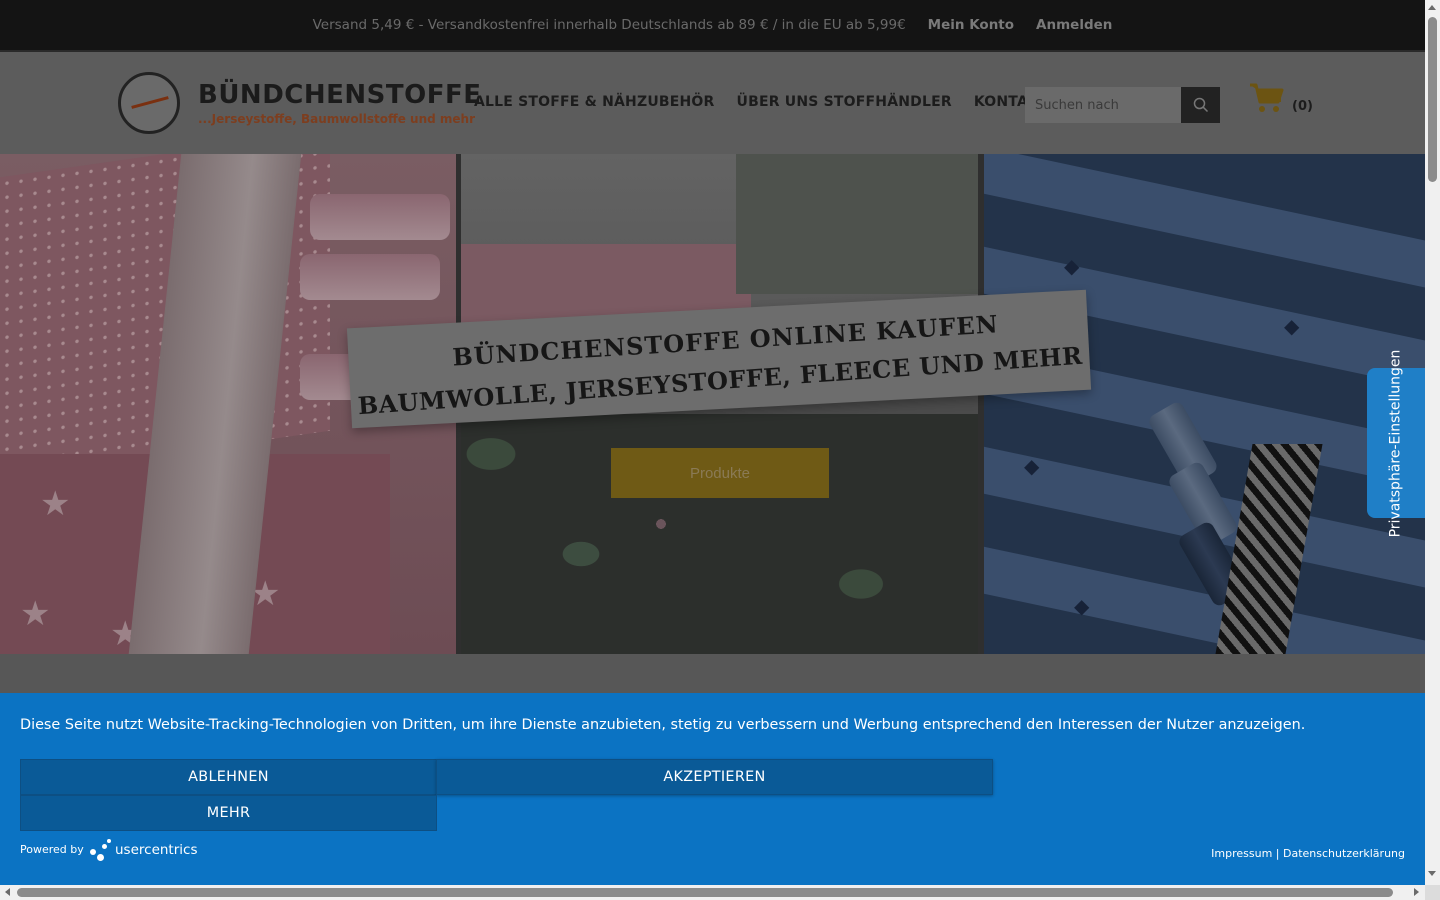 The width and height of the screenshot is (1440, 900). I want to click on vertical-scrollbar, so click(1432, 442).